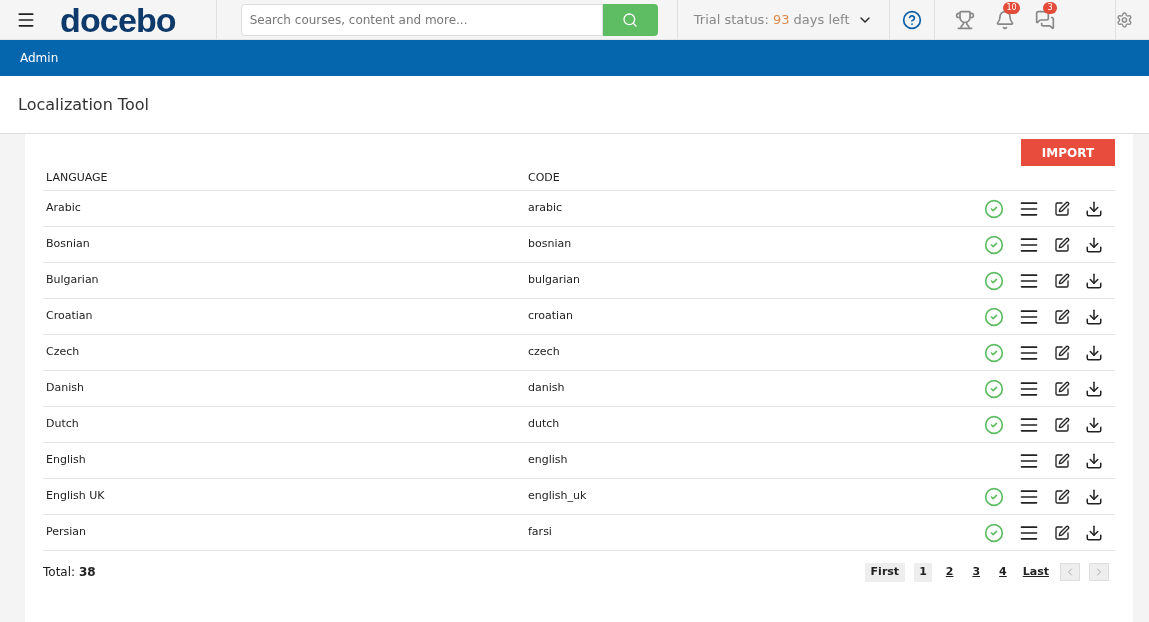  What do you see at coordinates (66, 532) in the screenshot?
I see `language-cell-text: Persian` at bounding box center [66, 532].